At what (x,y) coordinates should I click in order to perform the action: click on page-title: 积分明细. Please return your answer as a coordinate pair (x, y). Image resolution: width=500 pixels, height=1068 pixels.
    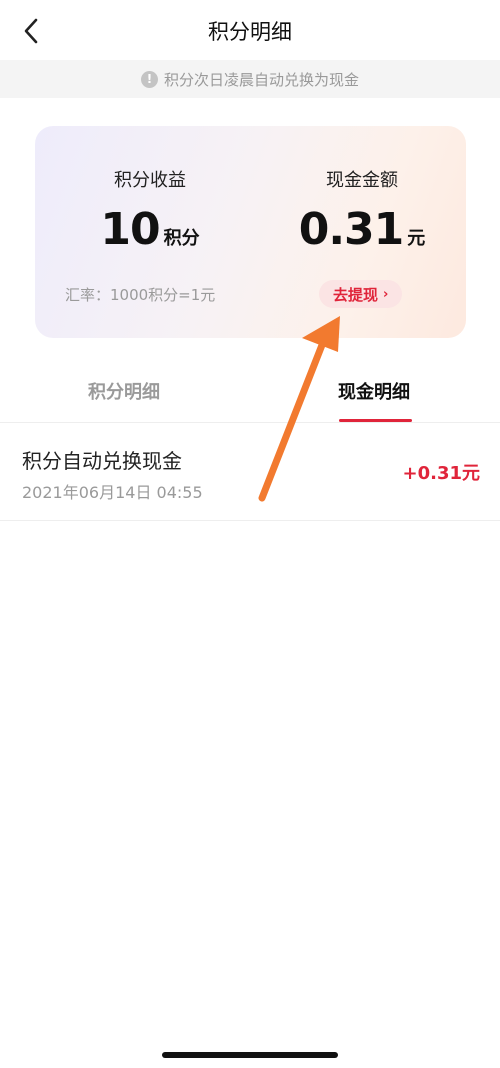
    Looking at the image, I should click on (250, 32).